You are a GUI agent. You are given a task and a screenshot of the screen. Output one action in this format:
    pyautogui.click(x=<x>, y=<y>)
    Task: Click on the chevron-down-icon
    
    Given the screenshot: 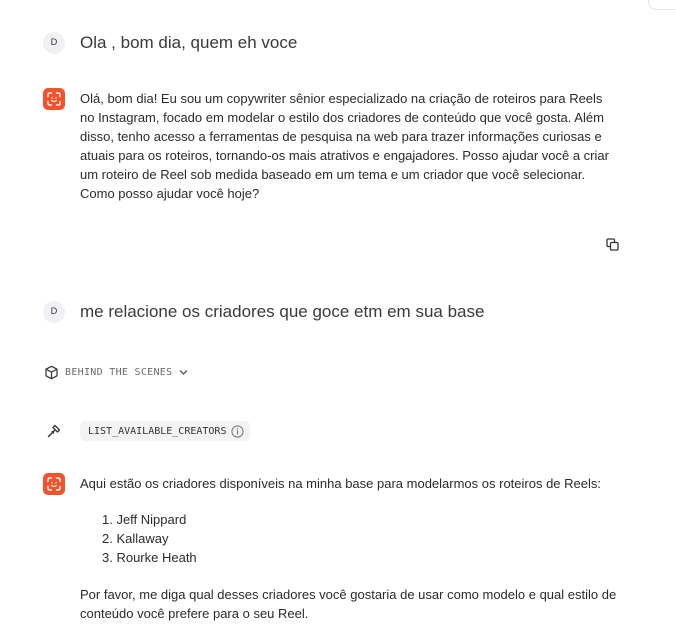 What is the action you would take?
    pyautogui.click(x=184, y=372)
    